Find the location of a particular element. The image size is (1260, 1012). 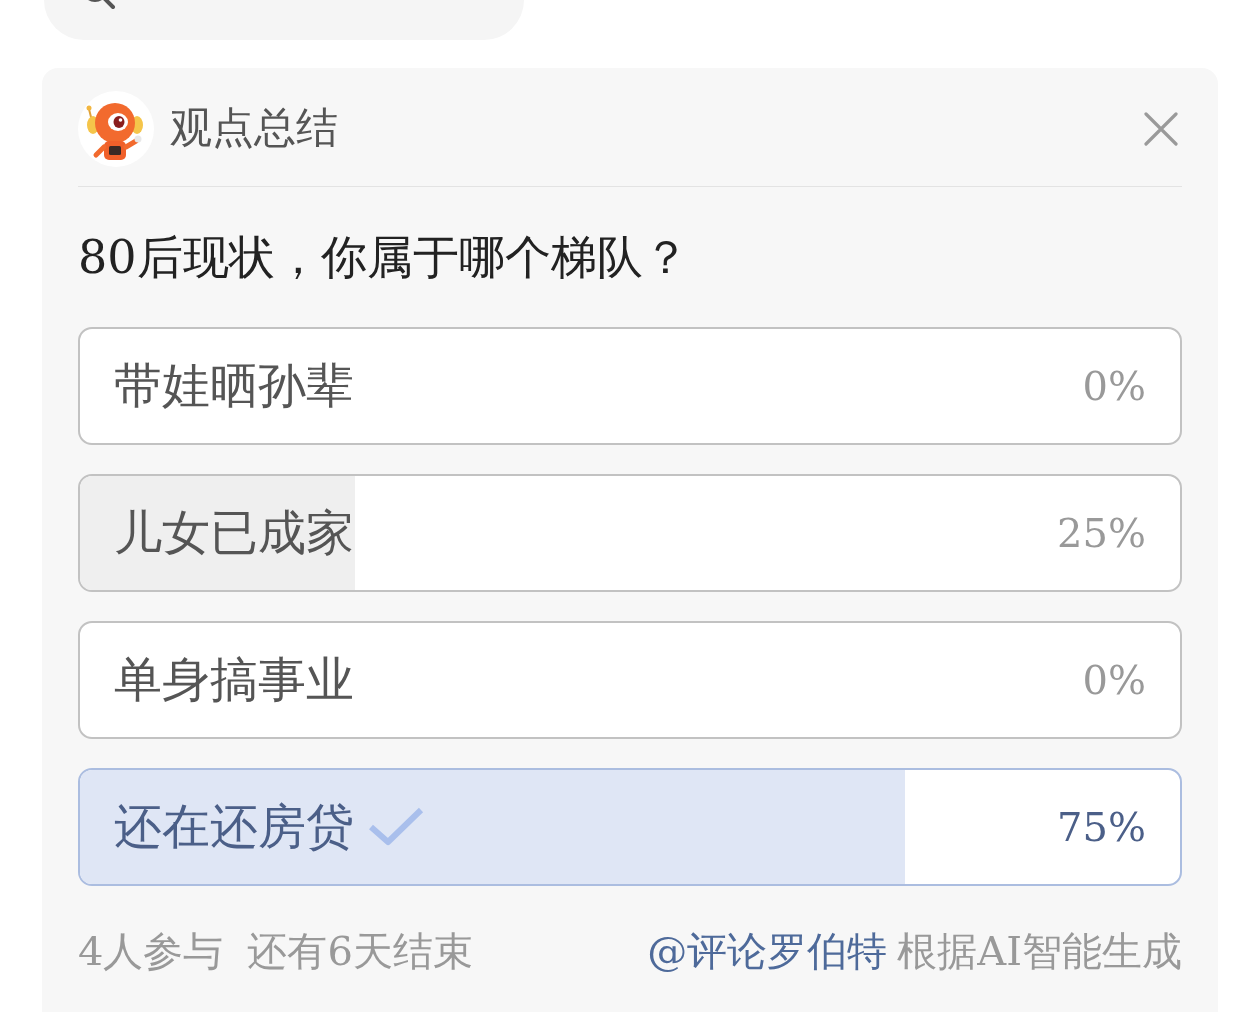

author-link: @评论罗伯特 is located at coordinates (767, 951).